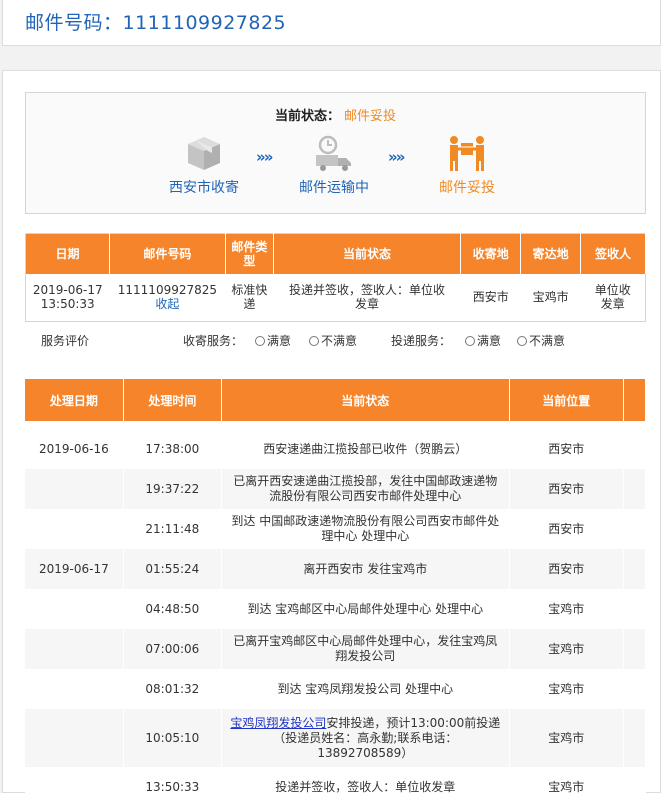 The height and width of the screenshot is (793, 661). What do you see at coordinates (67, 253) in the screenshot?
I see `col-date: 日期` at bounding box center [67, 253].